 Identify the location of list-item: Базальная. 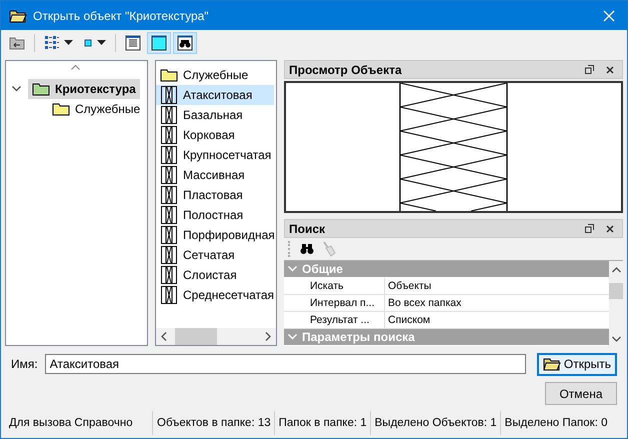
(215, 115).